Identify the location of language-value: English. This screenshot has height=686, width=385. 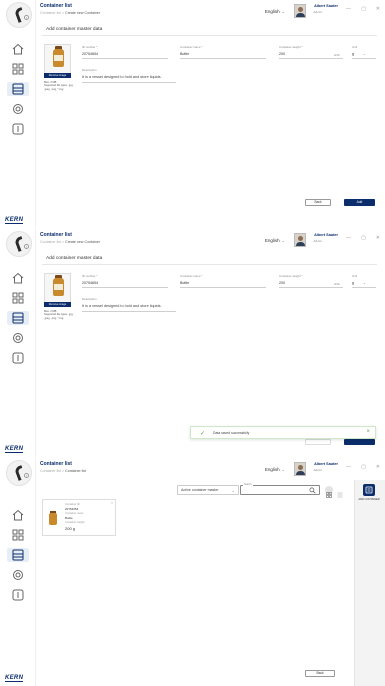
(272, 240).